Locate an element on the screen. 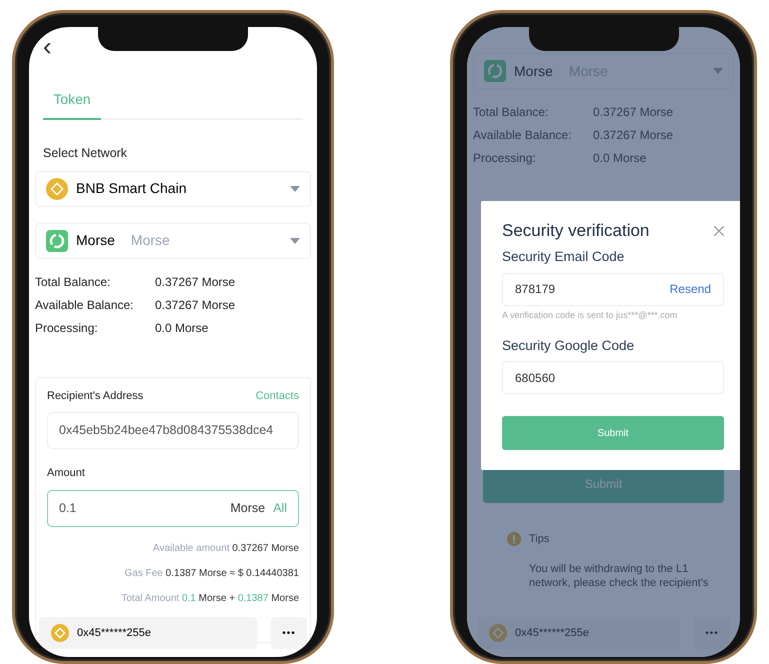  amount-value: 0.1 is located at coordinates (67, 508).